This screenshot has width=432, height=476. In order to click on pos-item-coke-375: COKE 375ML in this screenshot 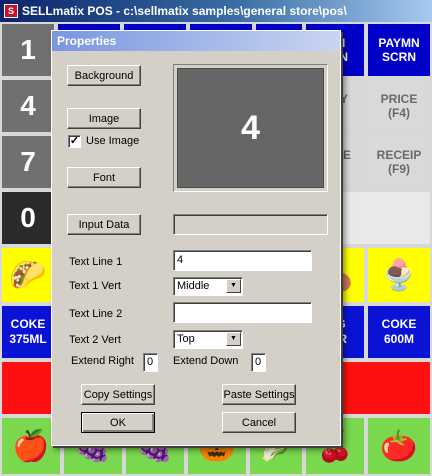, I will do `click(28, 332)`.